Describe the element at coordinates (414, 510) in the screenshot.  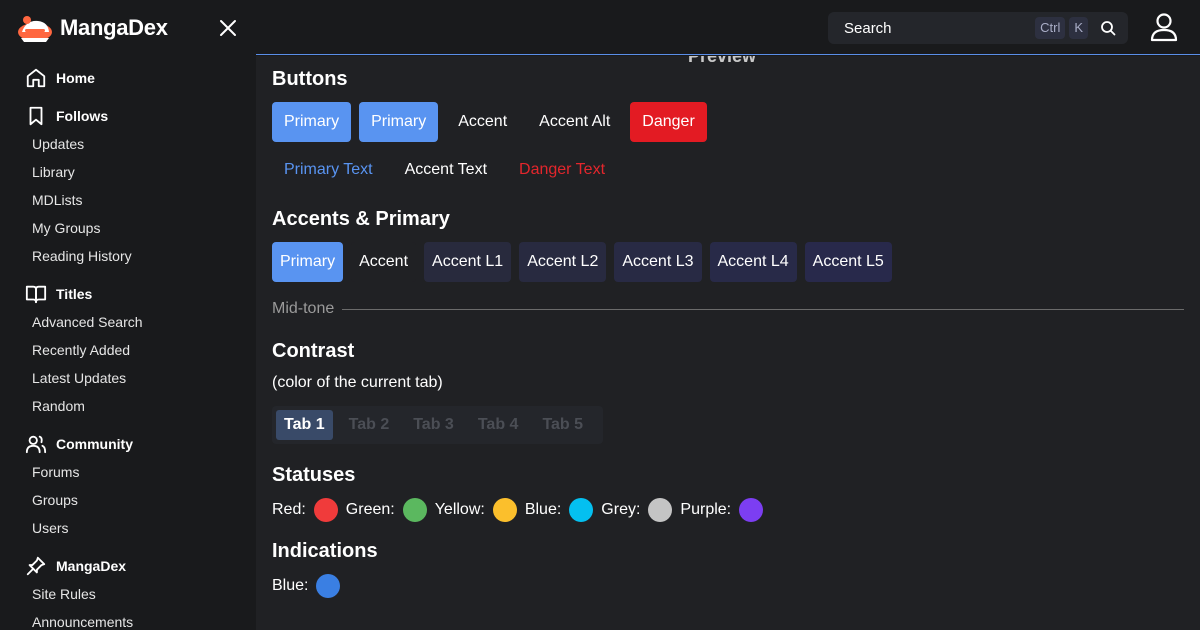
I see `status-dot-green` at that location.